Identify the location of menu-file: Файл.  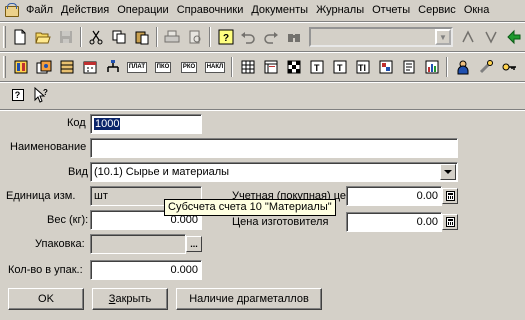
(39, 10).